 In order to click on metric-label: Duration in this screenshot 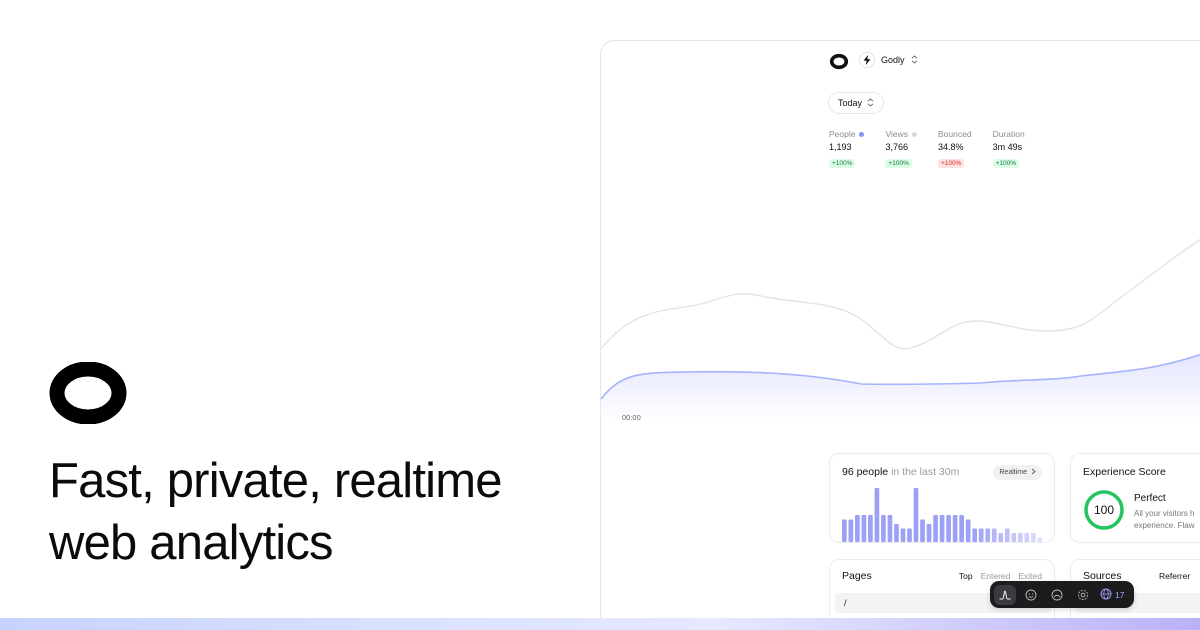, I will do `click(1008, 134)`.